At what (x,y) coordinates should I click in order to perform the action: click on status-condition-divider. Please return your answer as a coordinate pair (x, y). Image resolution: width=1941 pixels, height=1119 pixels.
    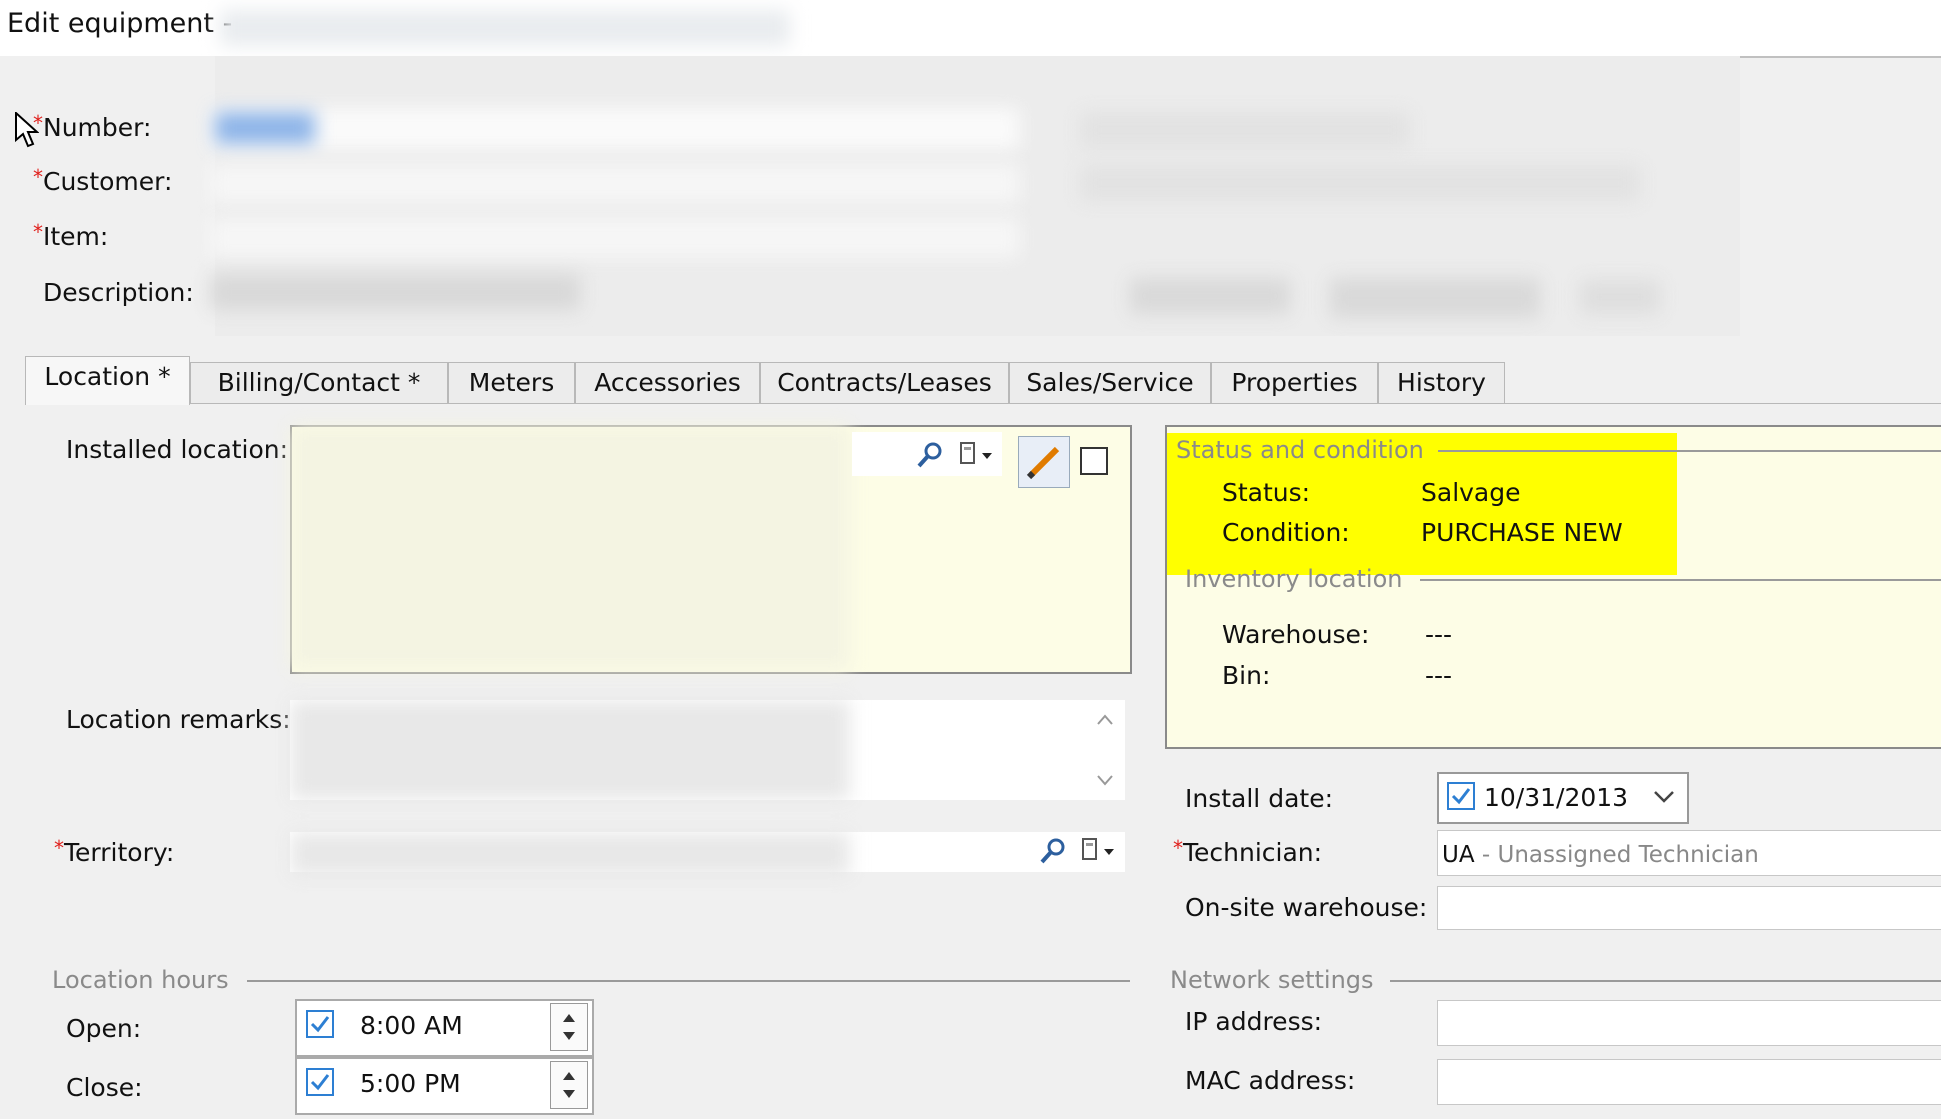
    Looking at the image, I should click on (1689, 451).